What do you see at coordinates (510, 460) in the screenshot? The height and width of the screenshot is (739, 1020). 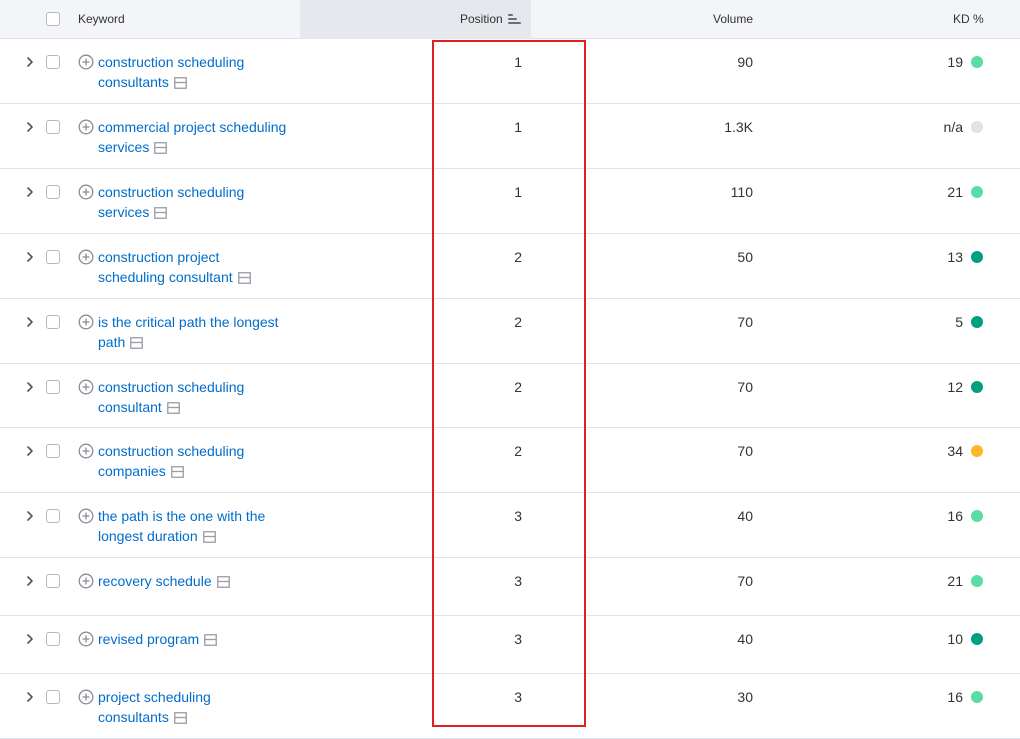 I see `table-row: construction scheduling companies 2 70 34` at bounding box center [510, 460].